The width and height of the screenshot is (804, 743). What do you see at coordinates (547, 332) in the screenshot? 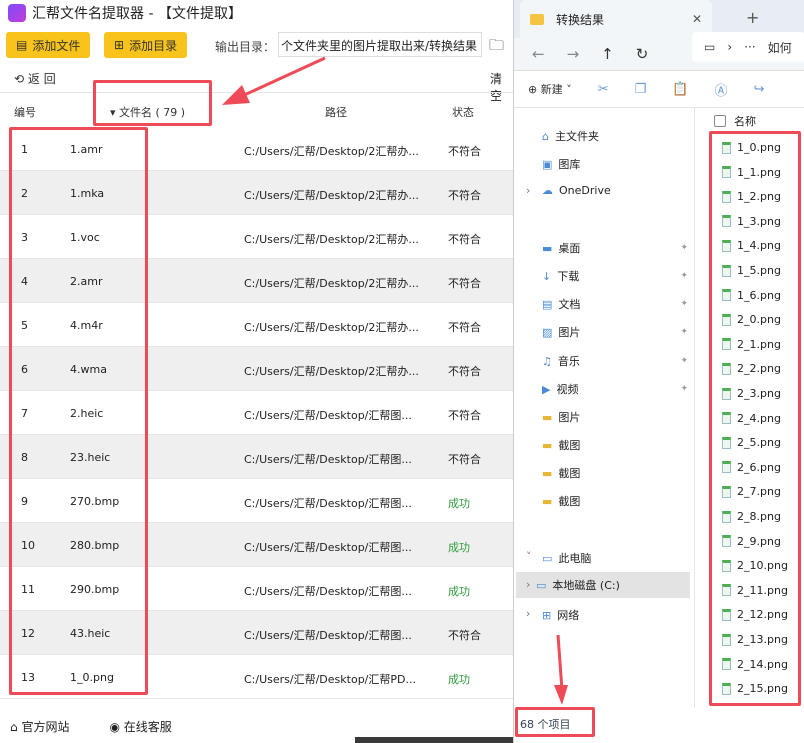
I see `picture-icon: ▨` at bounding box center [547, 332].